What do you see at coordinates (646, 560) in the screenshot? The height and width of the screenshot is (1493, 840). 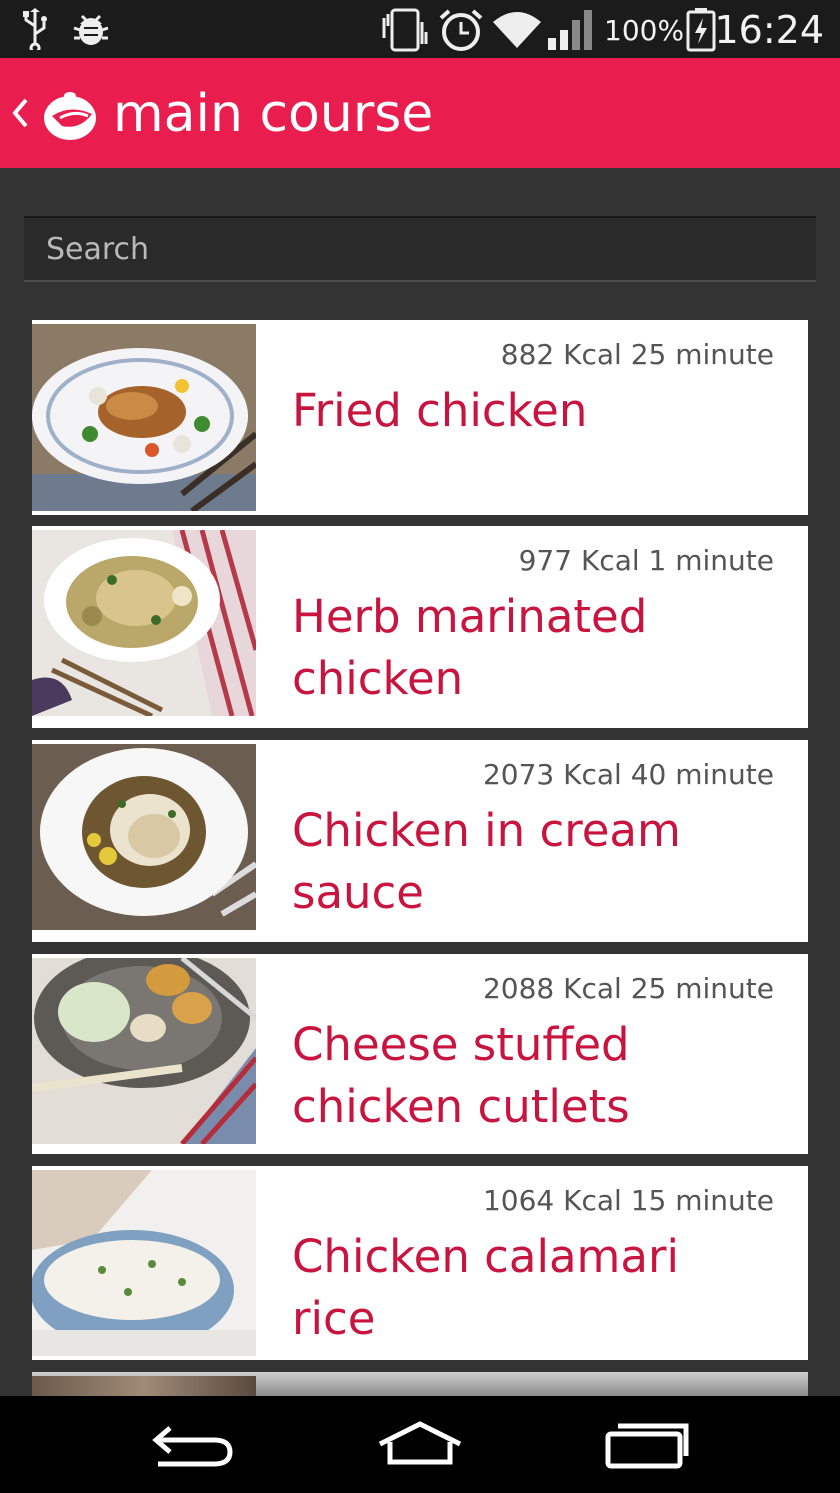 I see `recipe-meta: 977 Kcal 1 minute` at bounding box center [646, 560].